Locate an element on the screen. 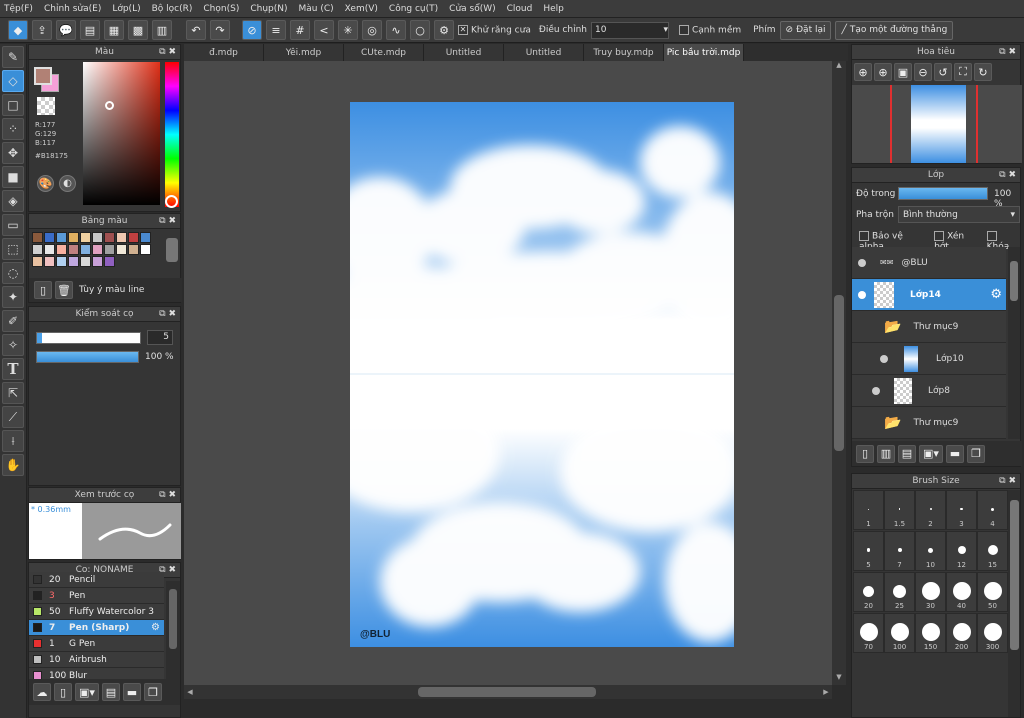 The height and width of the screenshot is (718, 1024). menu-item: Cửa sổ(W) is located at coordinates (472, 9).